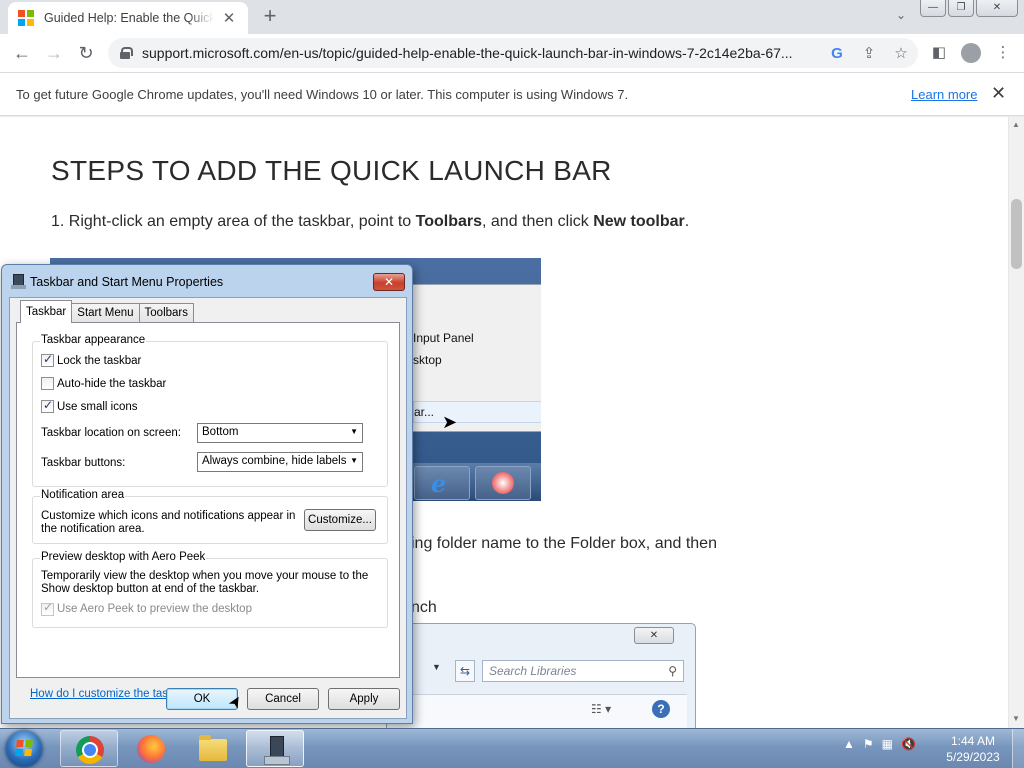 The width and height of the screenshot is (1024, 768). Describe the element at coordinates (1016, 234) in the screenshot. I see `scroll-thumb` at that location.